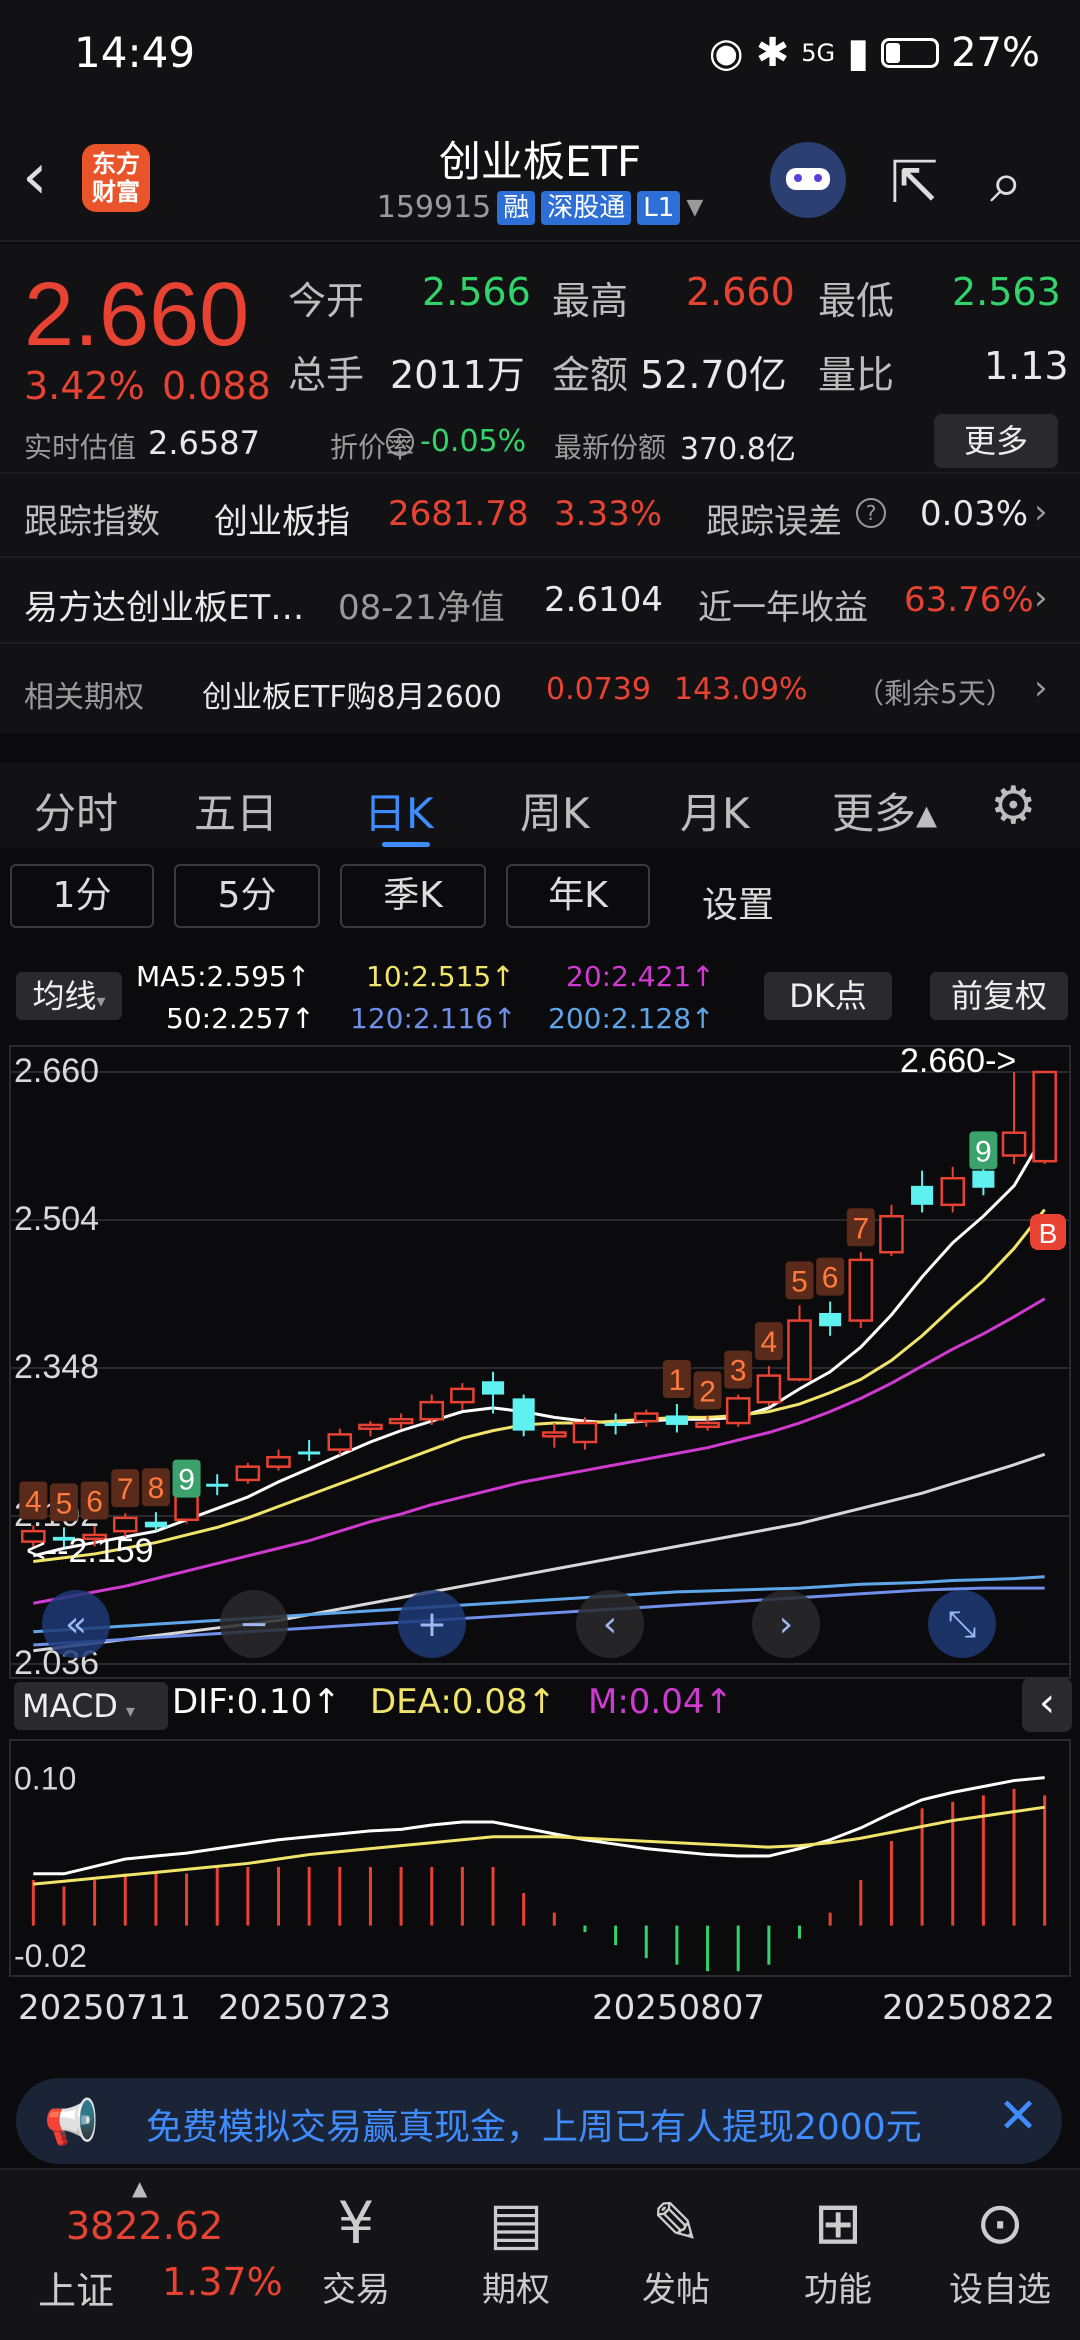  I want to click on prev-icon: ‹, so click(610, 1624).